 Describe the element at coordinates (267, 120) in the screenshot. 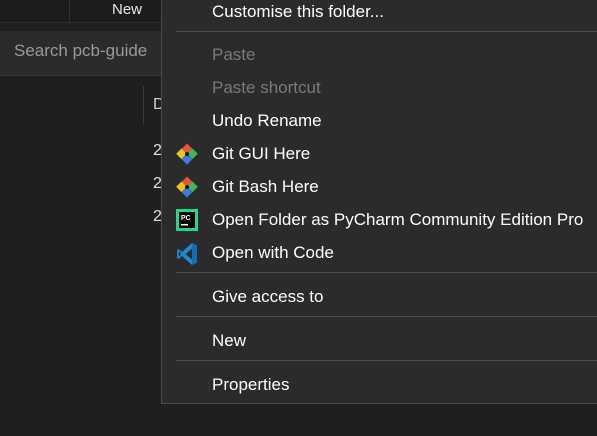

I see `menu-item-label: Undo Rename` at that location.